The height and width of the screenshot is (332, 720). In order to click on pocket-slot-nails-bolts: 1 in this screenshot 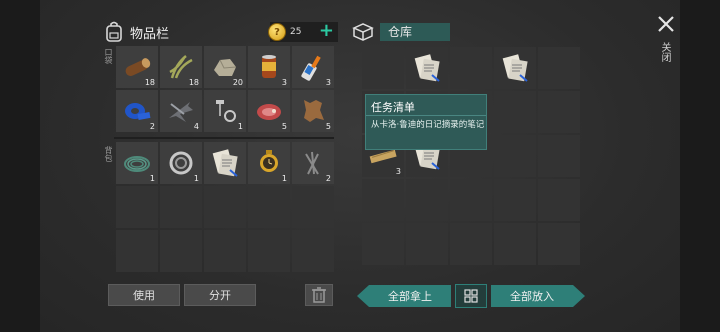, I will do `click(225, 111)`.